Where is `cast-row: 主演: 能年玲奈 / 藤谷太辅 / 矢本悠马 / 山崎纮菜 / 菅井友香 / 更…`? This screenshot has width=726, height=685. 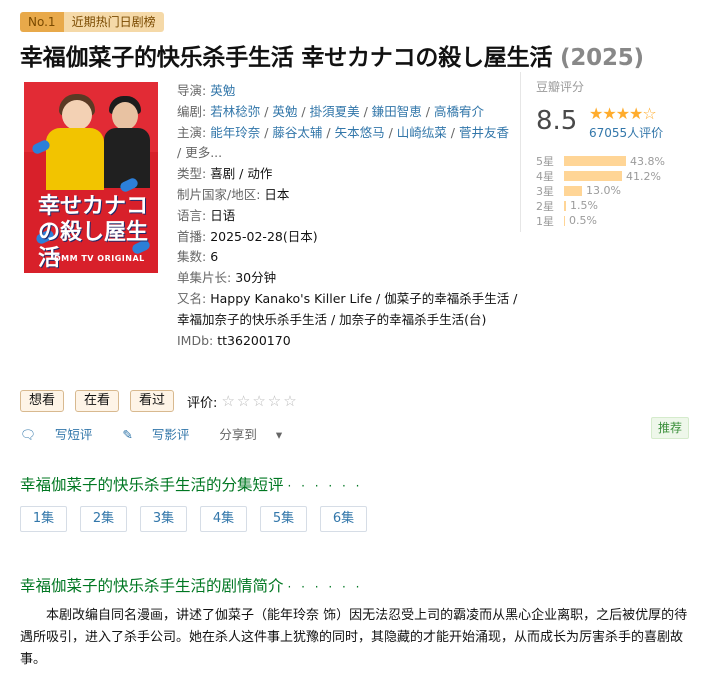 cast-row: 主演: 能年玲奈 / 藤谷太辅 / 矢本悠马 / 山崎纮菜 / 菅井友香 / 更… is located at coordinates (343, 142).